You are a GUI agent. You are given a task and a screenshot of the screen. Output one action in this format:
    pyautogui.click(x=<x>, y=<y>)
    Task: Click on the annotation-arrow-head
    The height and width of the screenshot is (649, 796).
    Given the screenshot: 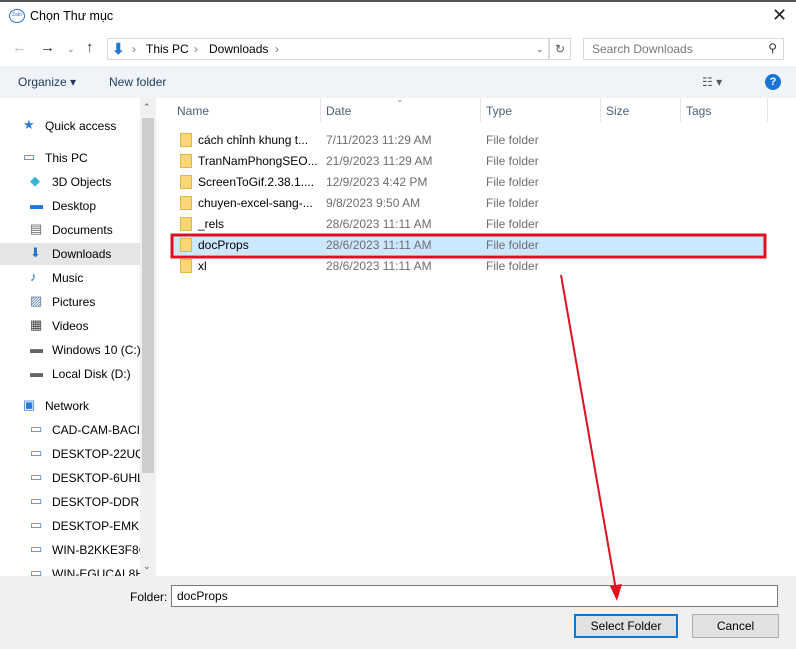 What is the action you would take?
    pyautogui.click(x=616, y=592)
    